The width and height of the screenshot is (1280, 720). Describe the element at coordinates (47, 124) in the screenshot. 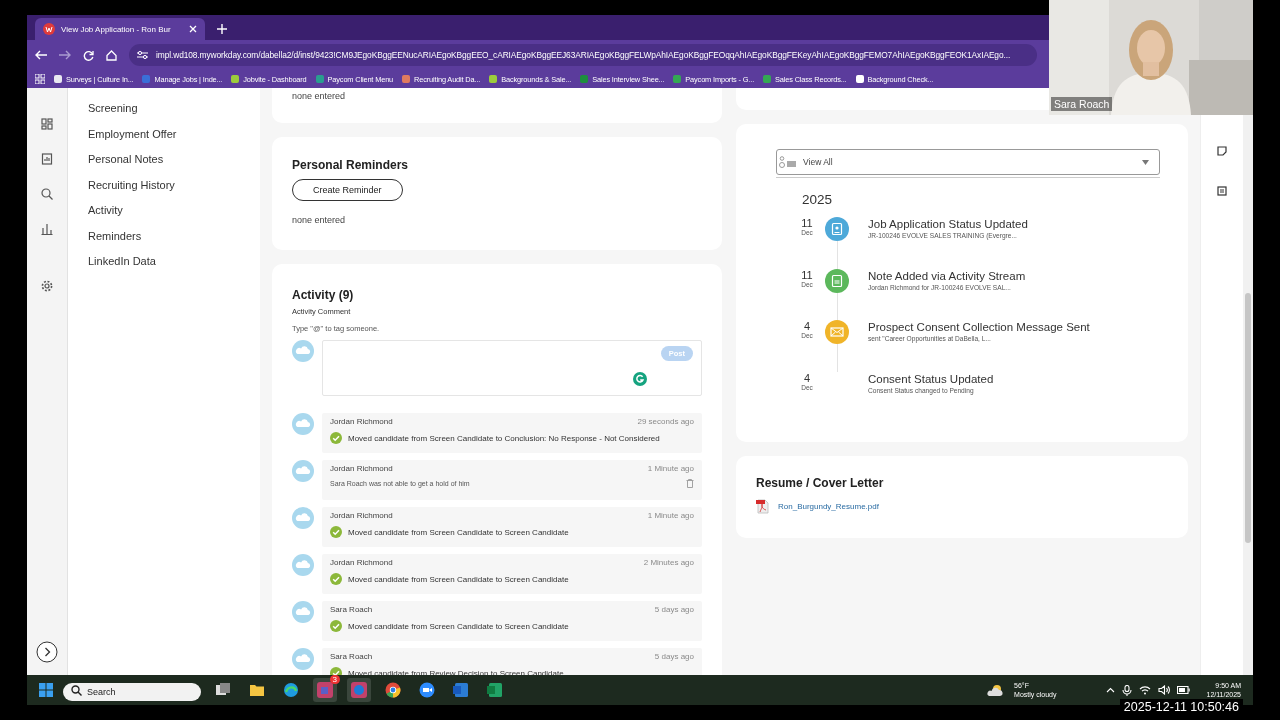

I see `dashboard-icon` at that location.